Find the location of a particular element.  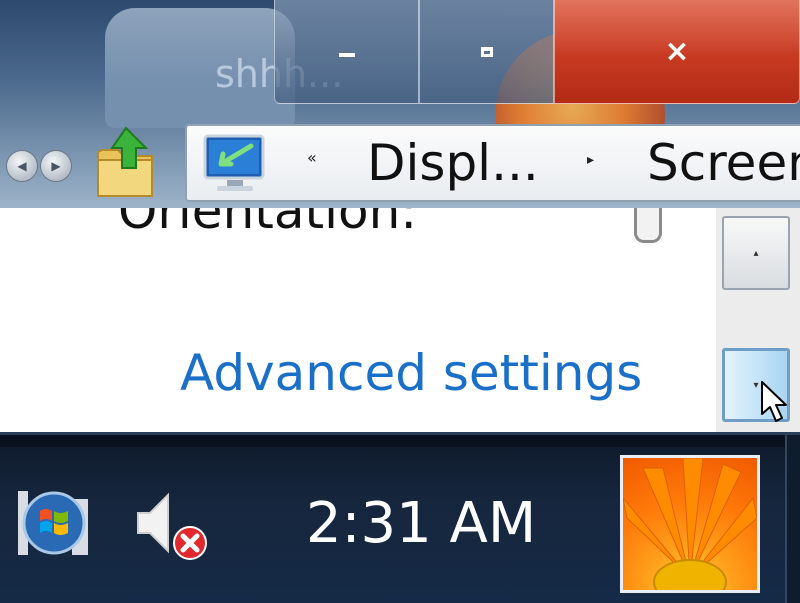

maximize-icon is located at coordinates (486, 51).